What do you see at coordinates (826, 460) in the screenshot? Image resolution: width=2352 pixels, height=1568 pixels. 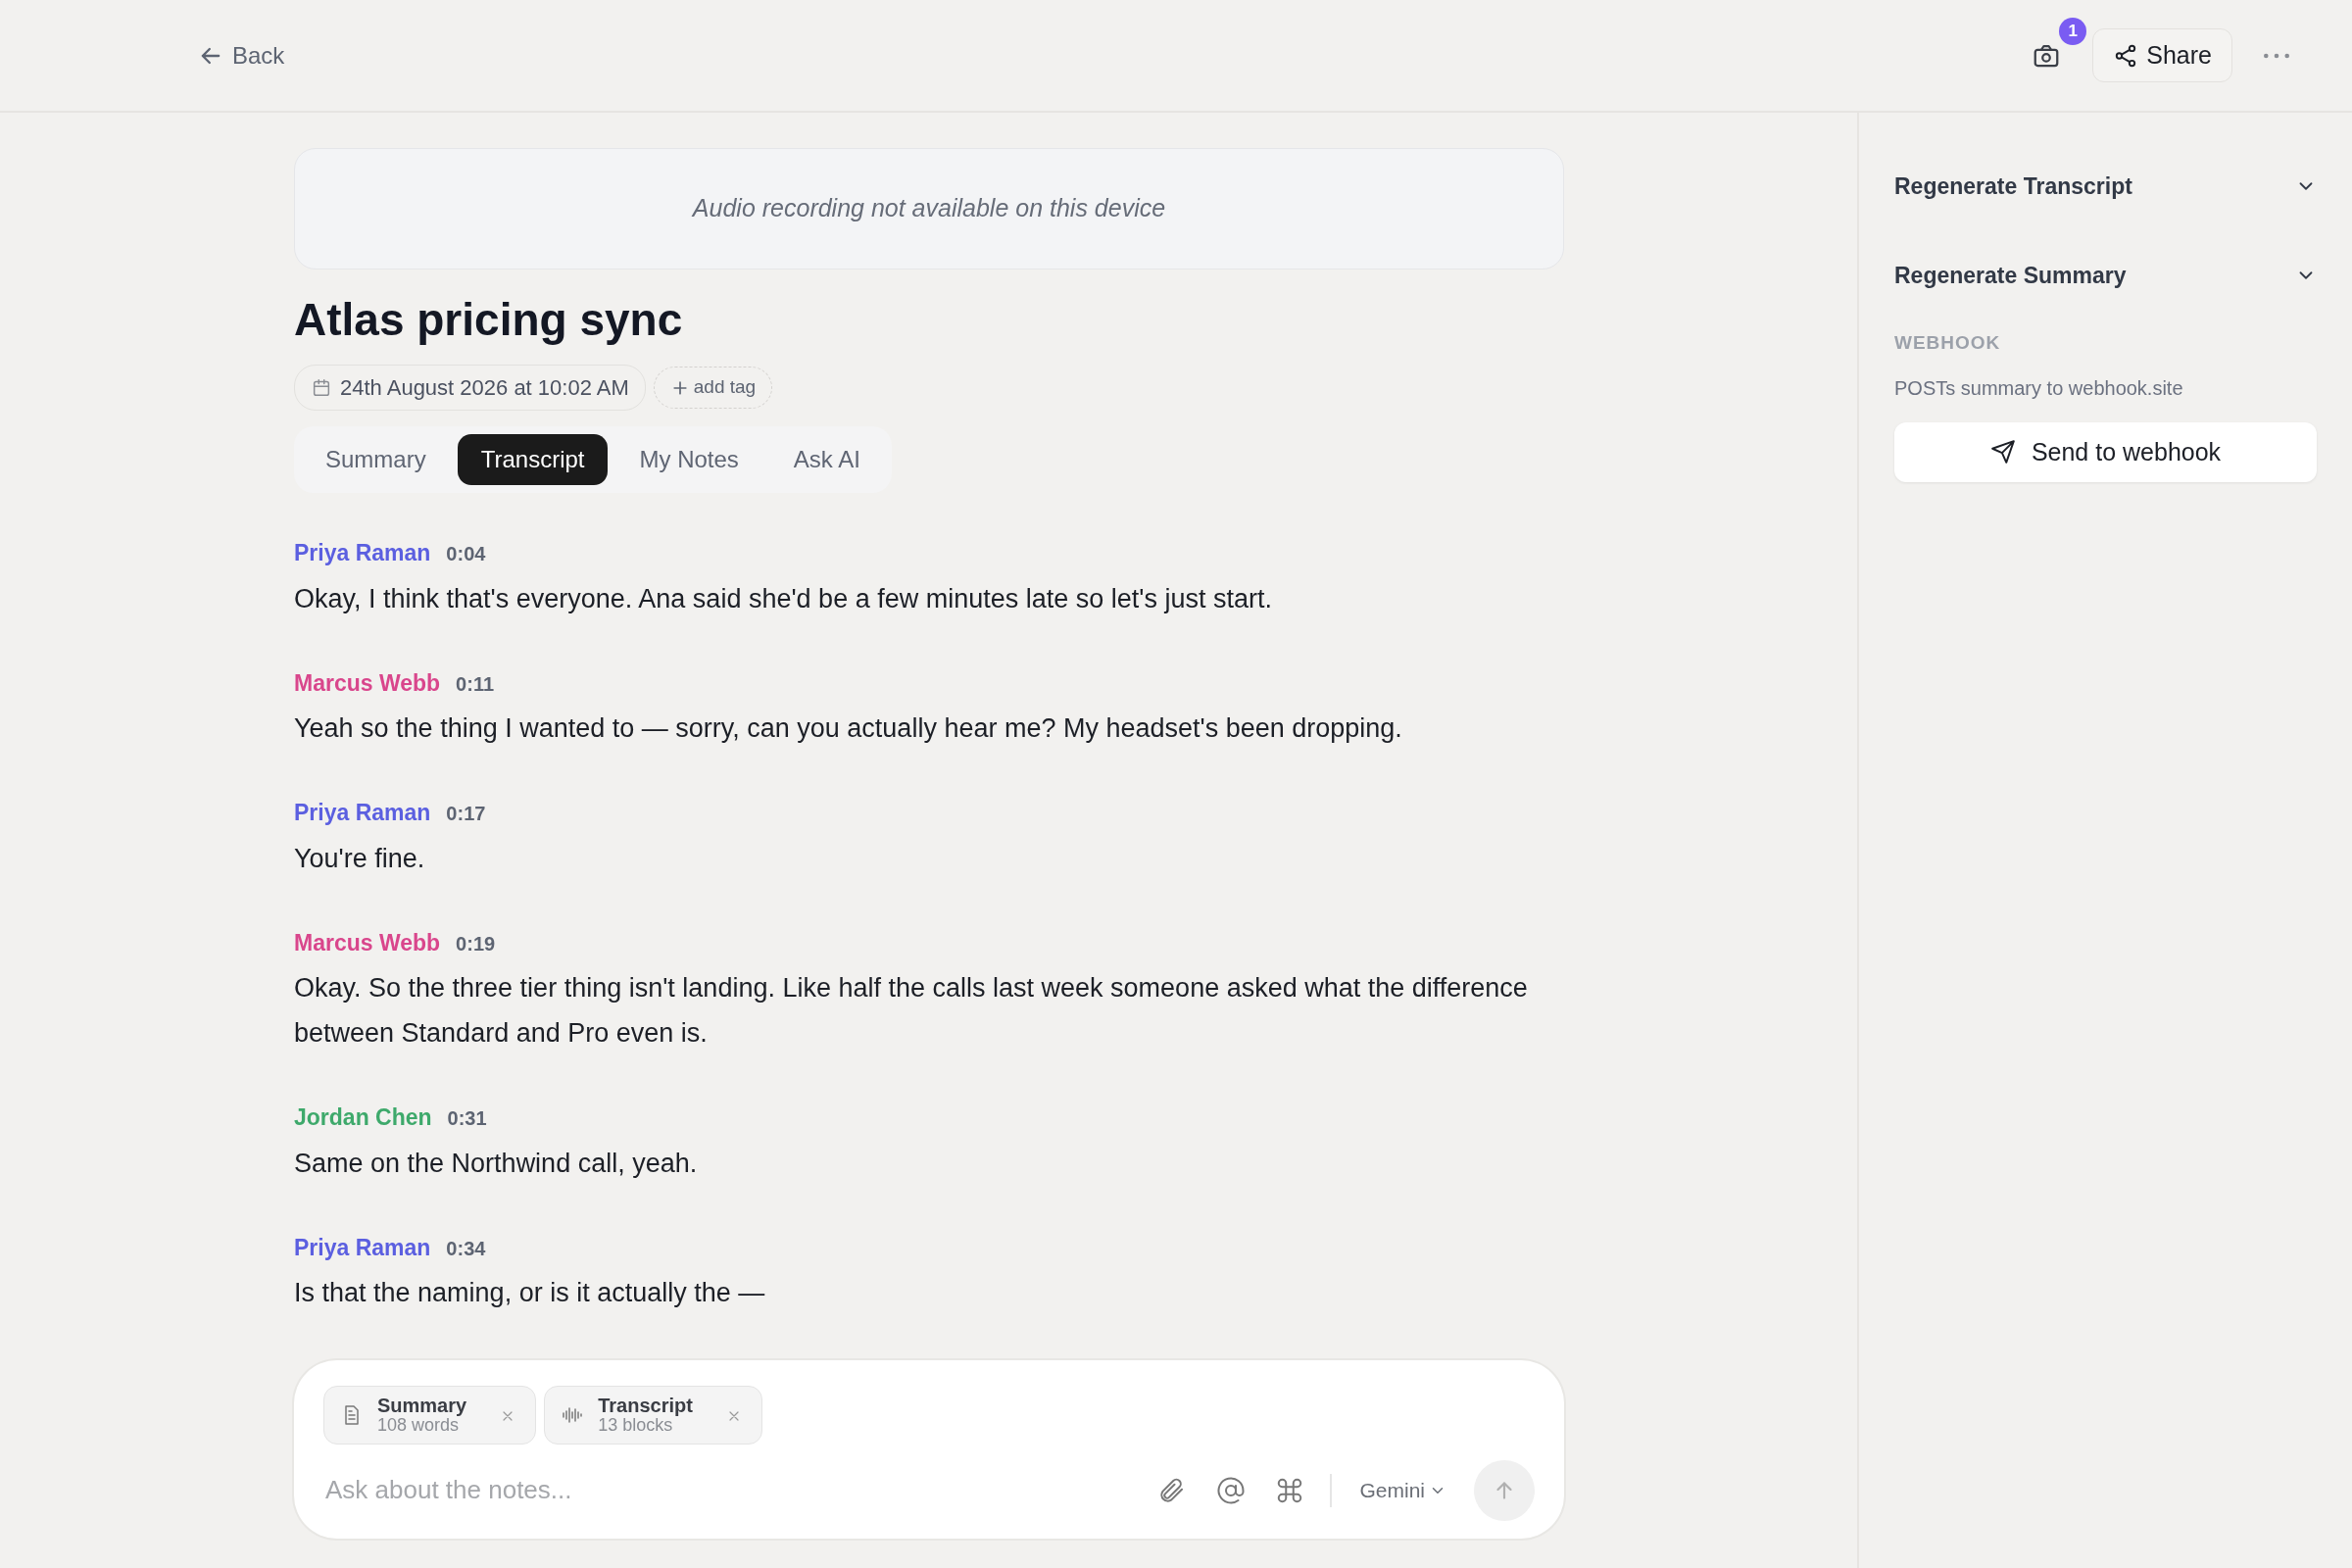 I see `tab: Ask AI` at bounding box center [826, 460].